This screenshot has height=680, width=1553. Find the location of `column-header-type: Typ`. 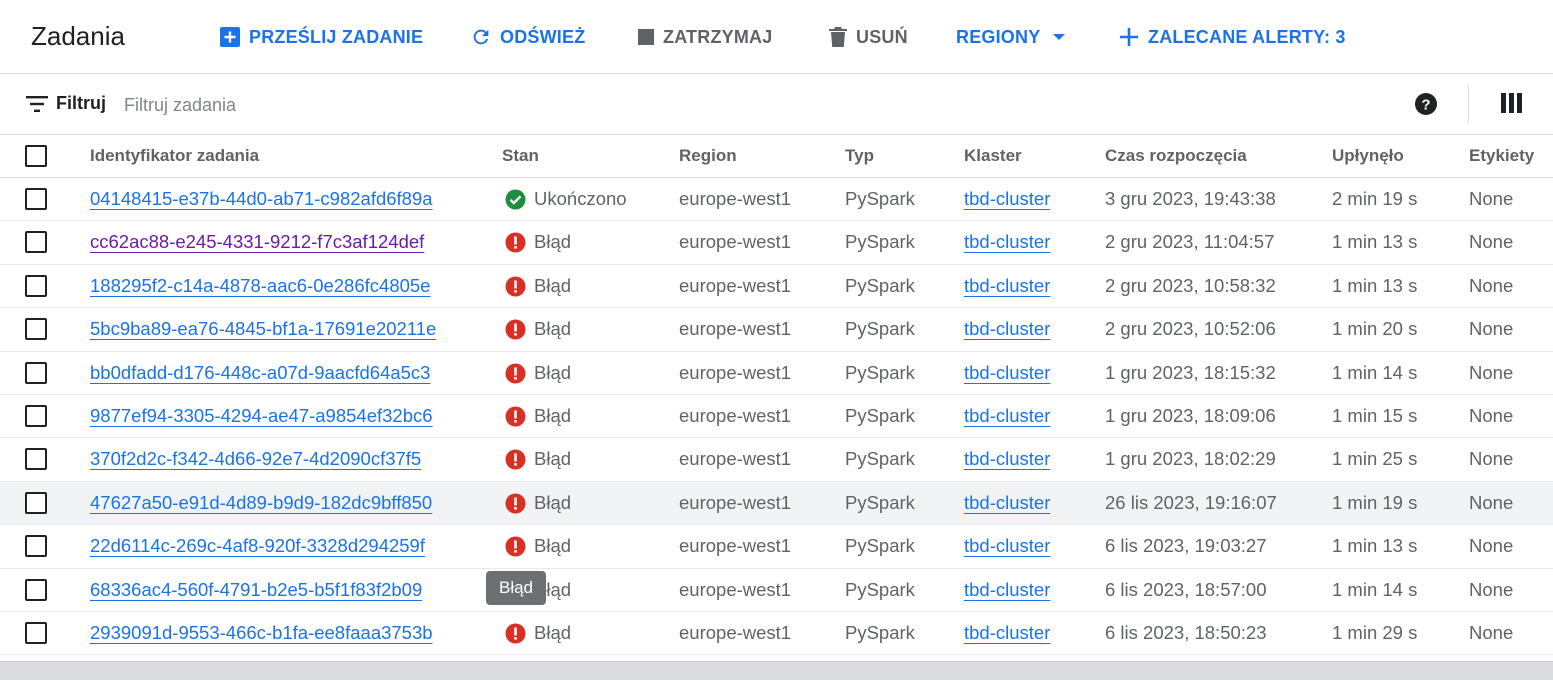

column-header-type: Typ is located at coordinates (859, 156).